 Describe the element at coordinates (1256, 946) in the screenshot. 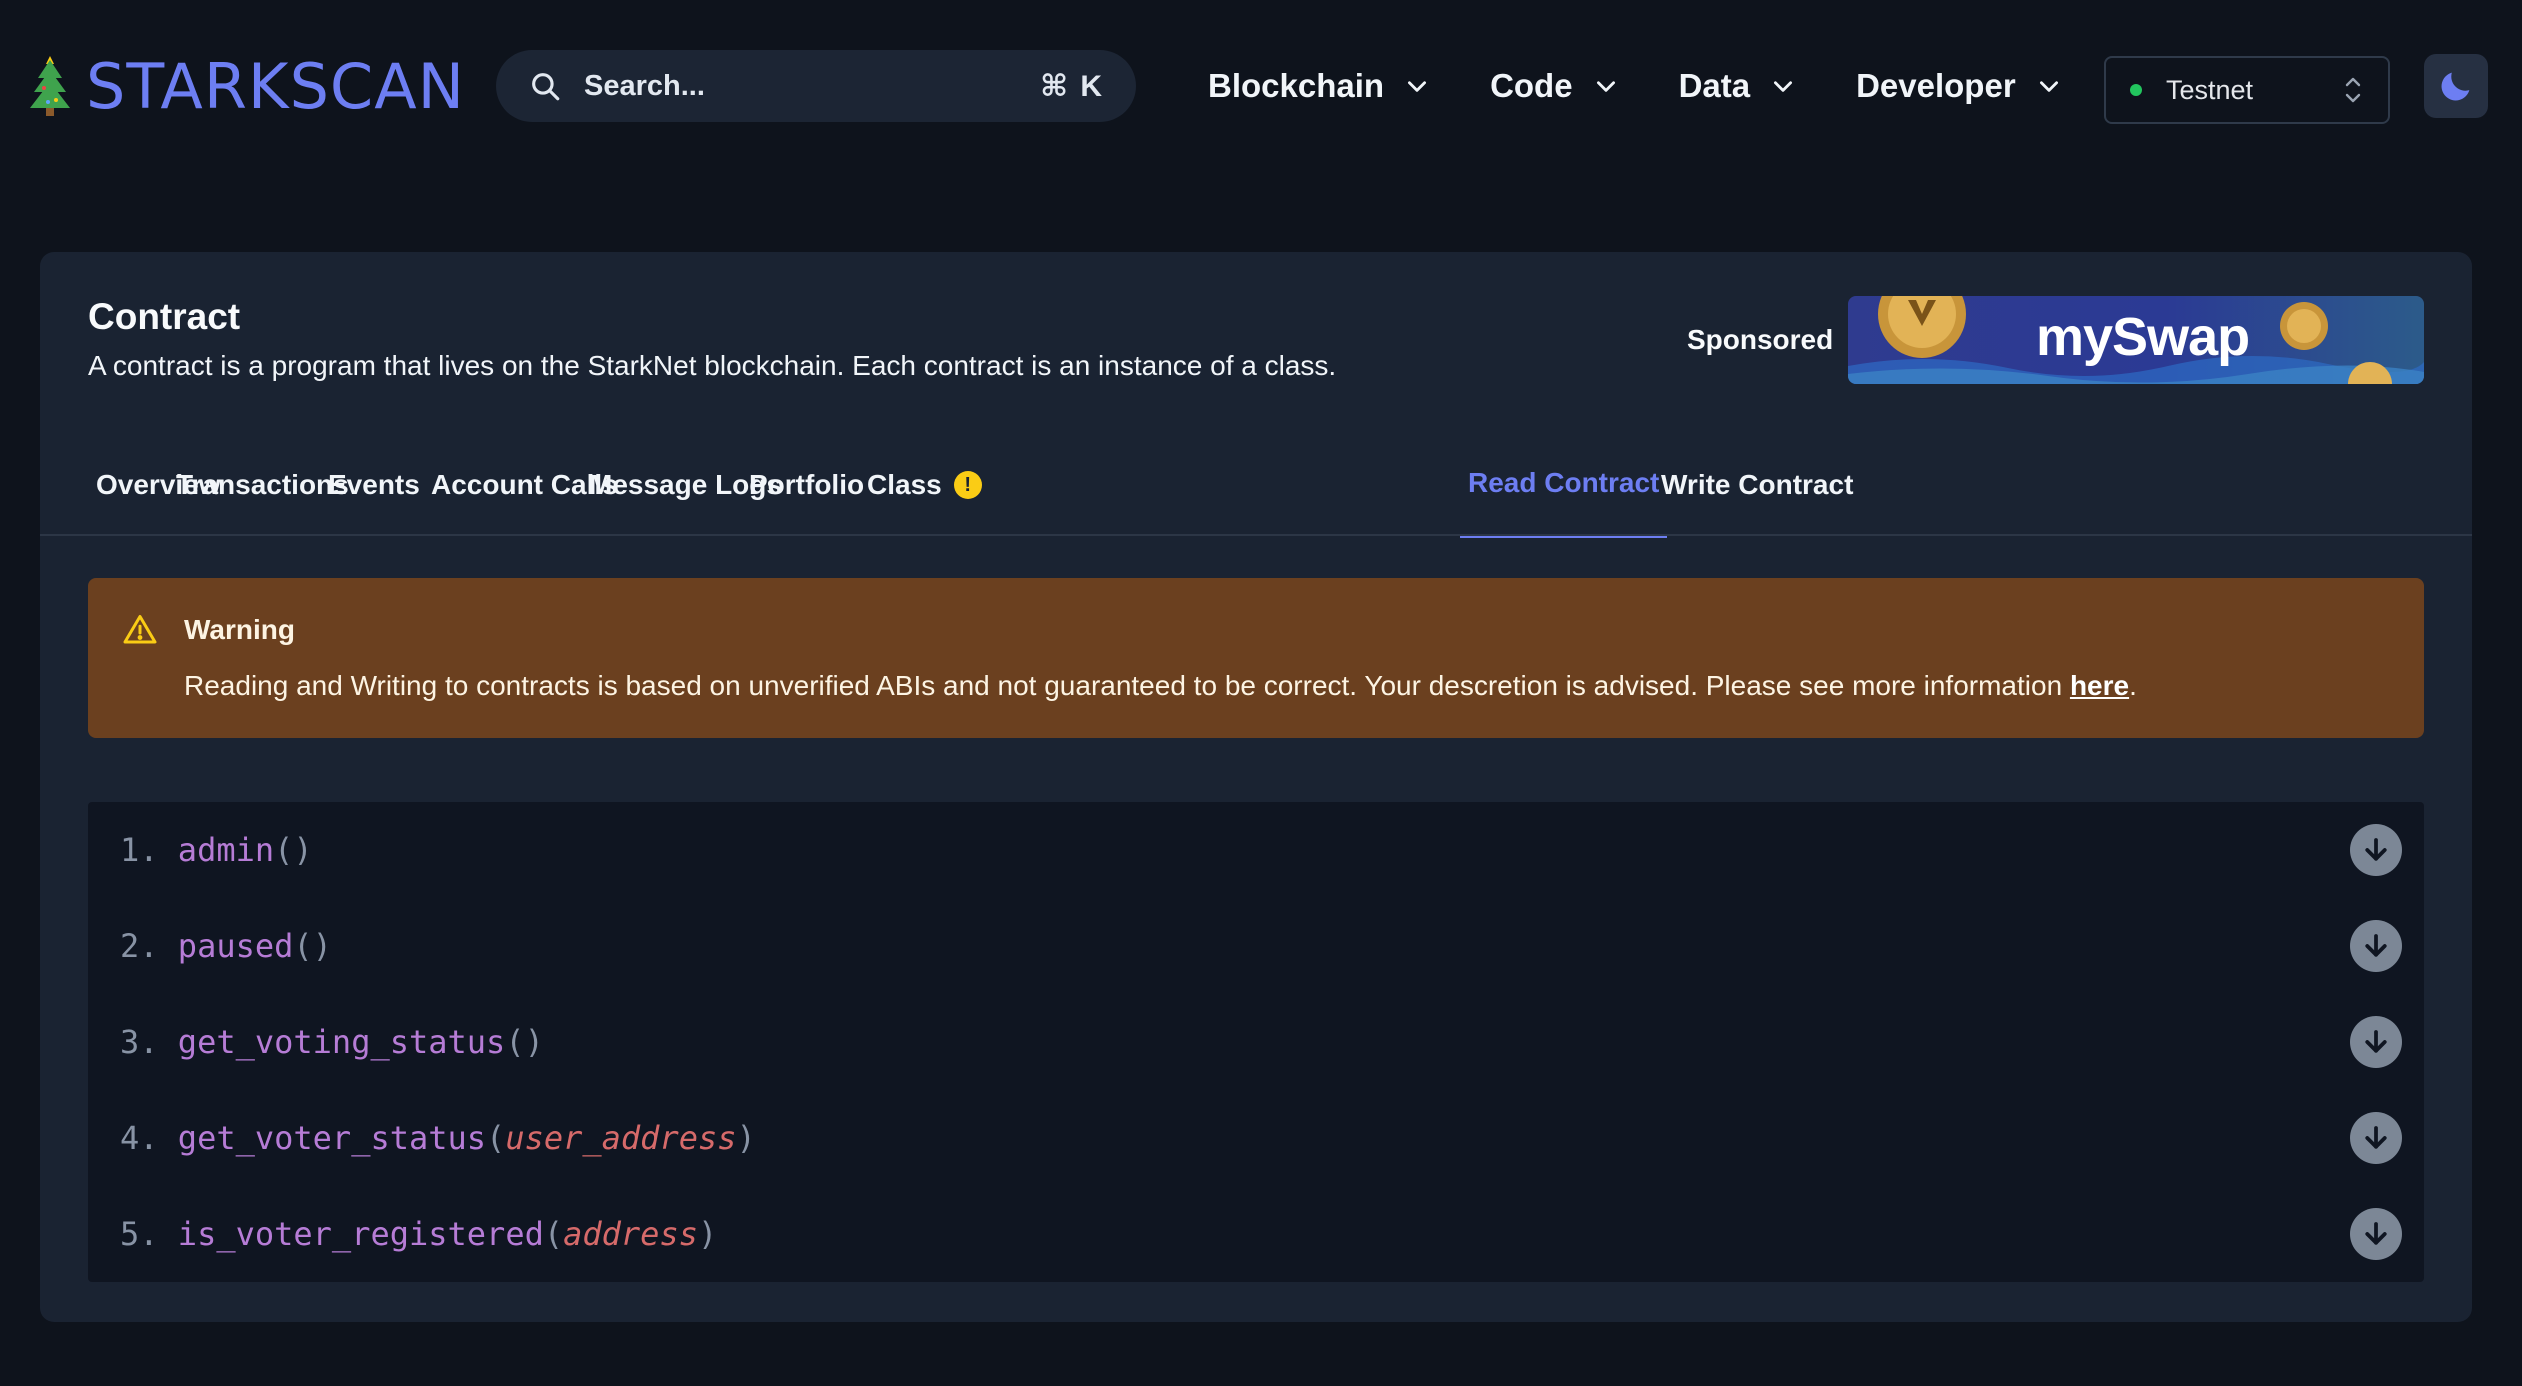

I see `function-row-paused: 2. paused()` at that location.